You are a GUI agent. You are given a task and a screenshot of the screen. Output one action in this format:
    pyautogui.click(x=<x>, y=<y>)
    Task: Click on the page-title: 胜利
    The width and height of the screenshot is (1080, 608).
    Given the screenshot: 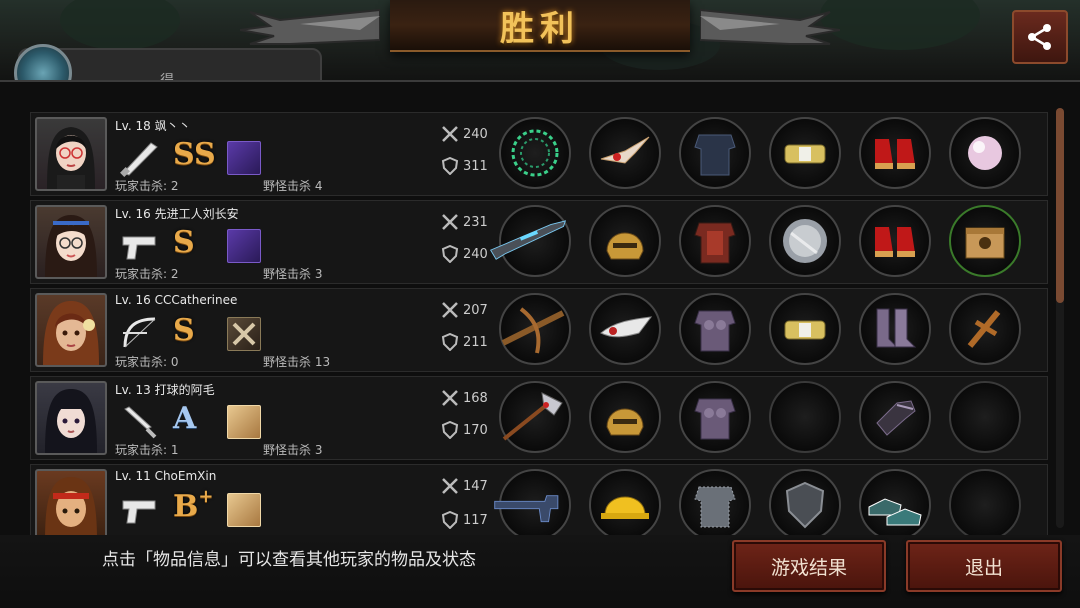 What is the action you would take?
    pyautogui.click(x=540, y=28)
    